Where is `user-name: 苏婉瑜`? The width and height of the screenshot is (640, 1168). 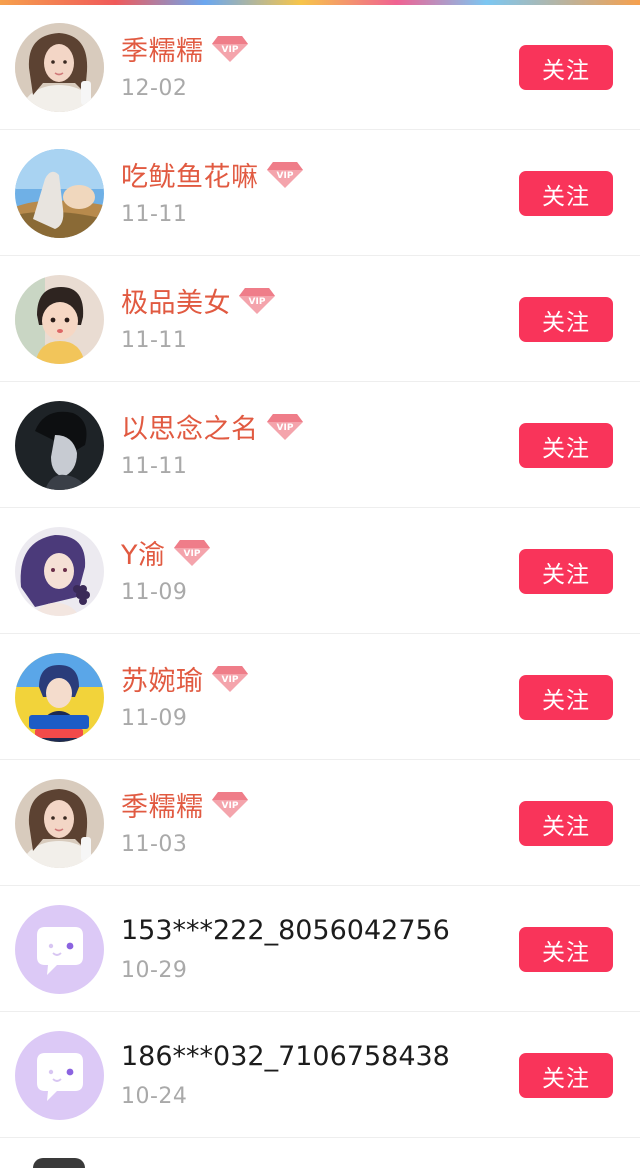
user-name: 苏婉瑜 is located at coordinates (162, 678).